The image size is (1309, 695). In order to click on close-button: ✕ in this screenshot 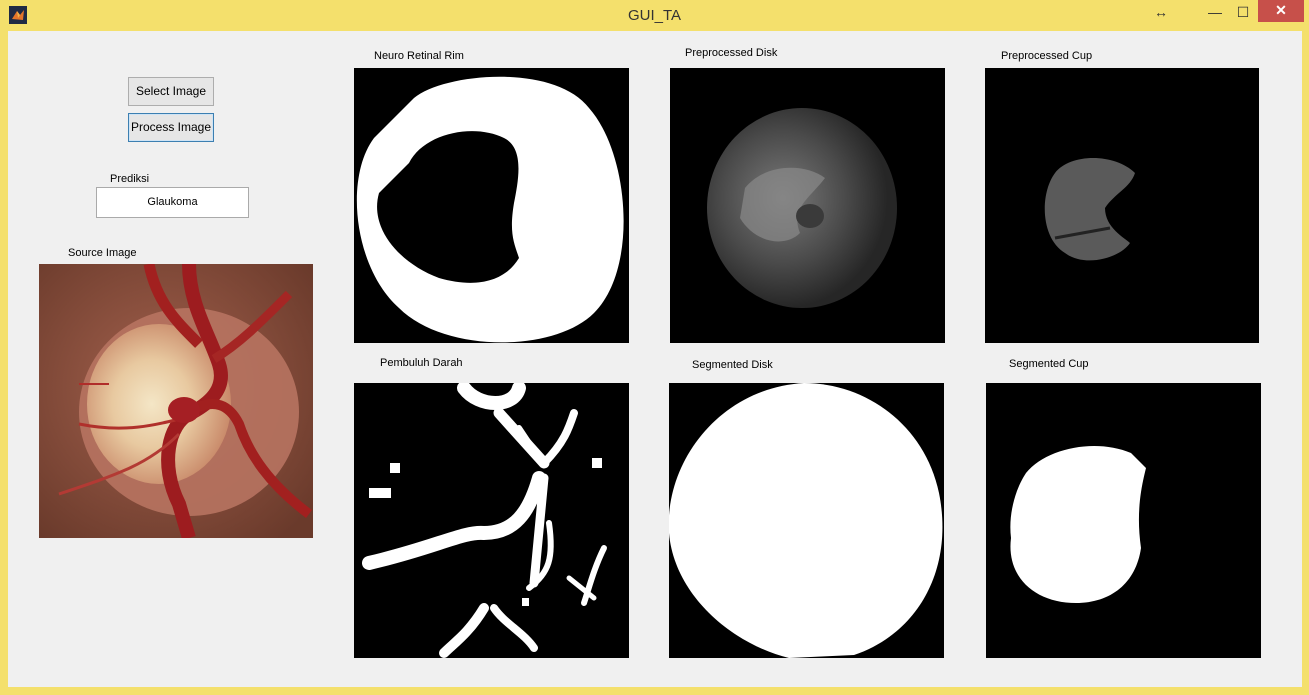, I will do `click(1281, 11)`.